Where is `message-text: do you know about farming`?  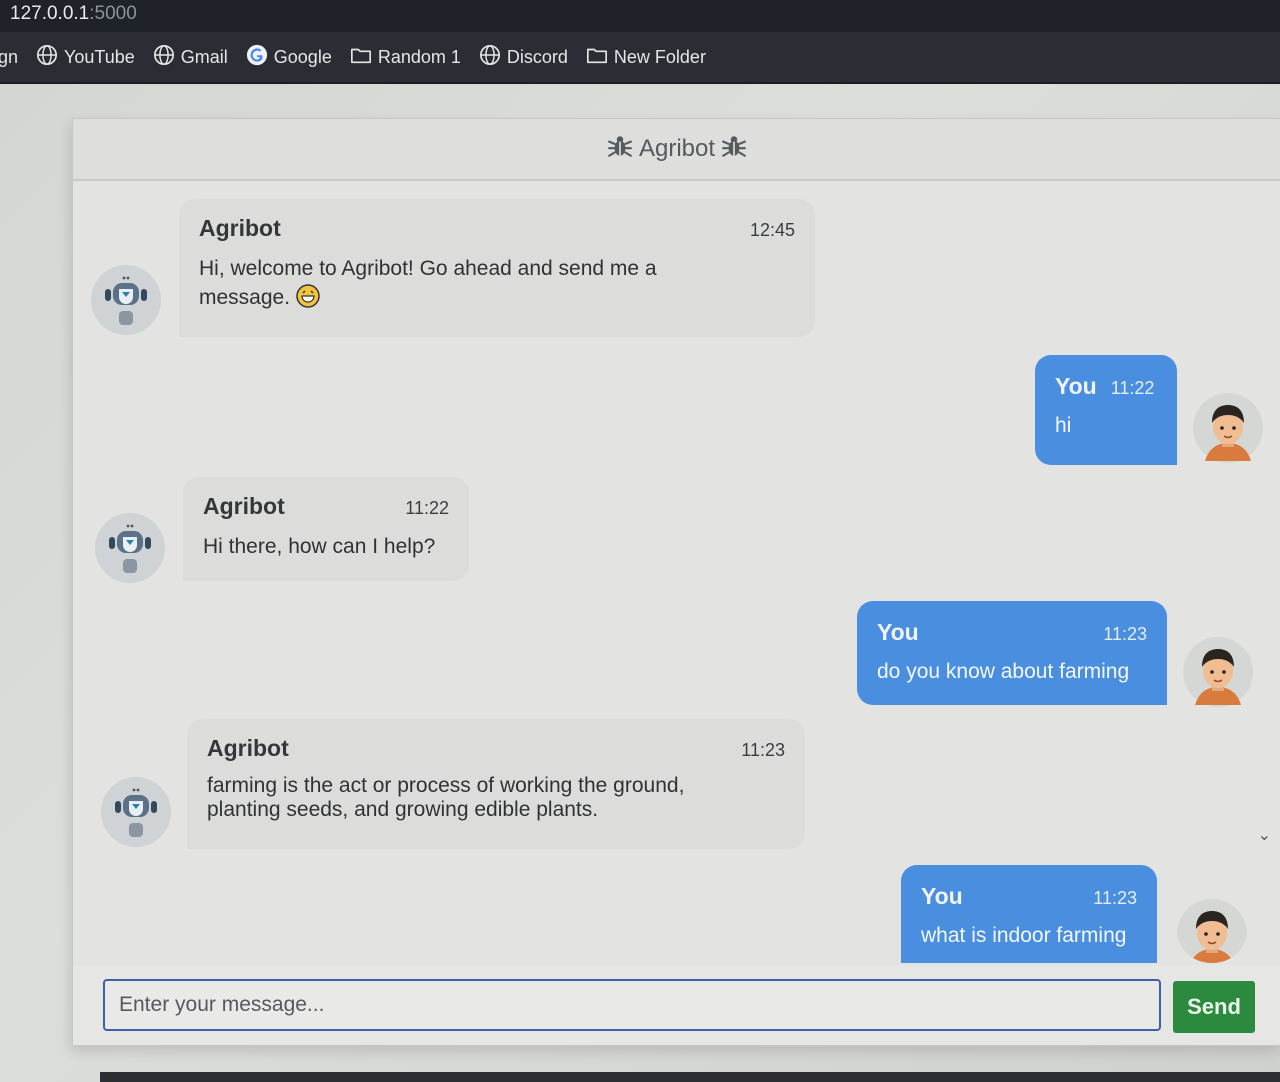 message-text: do you know about farming is located at coordinates (1003, 671).